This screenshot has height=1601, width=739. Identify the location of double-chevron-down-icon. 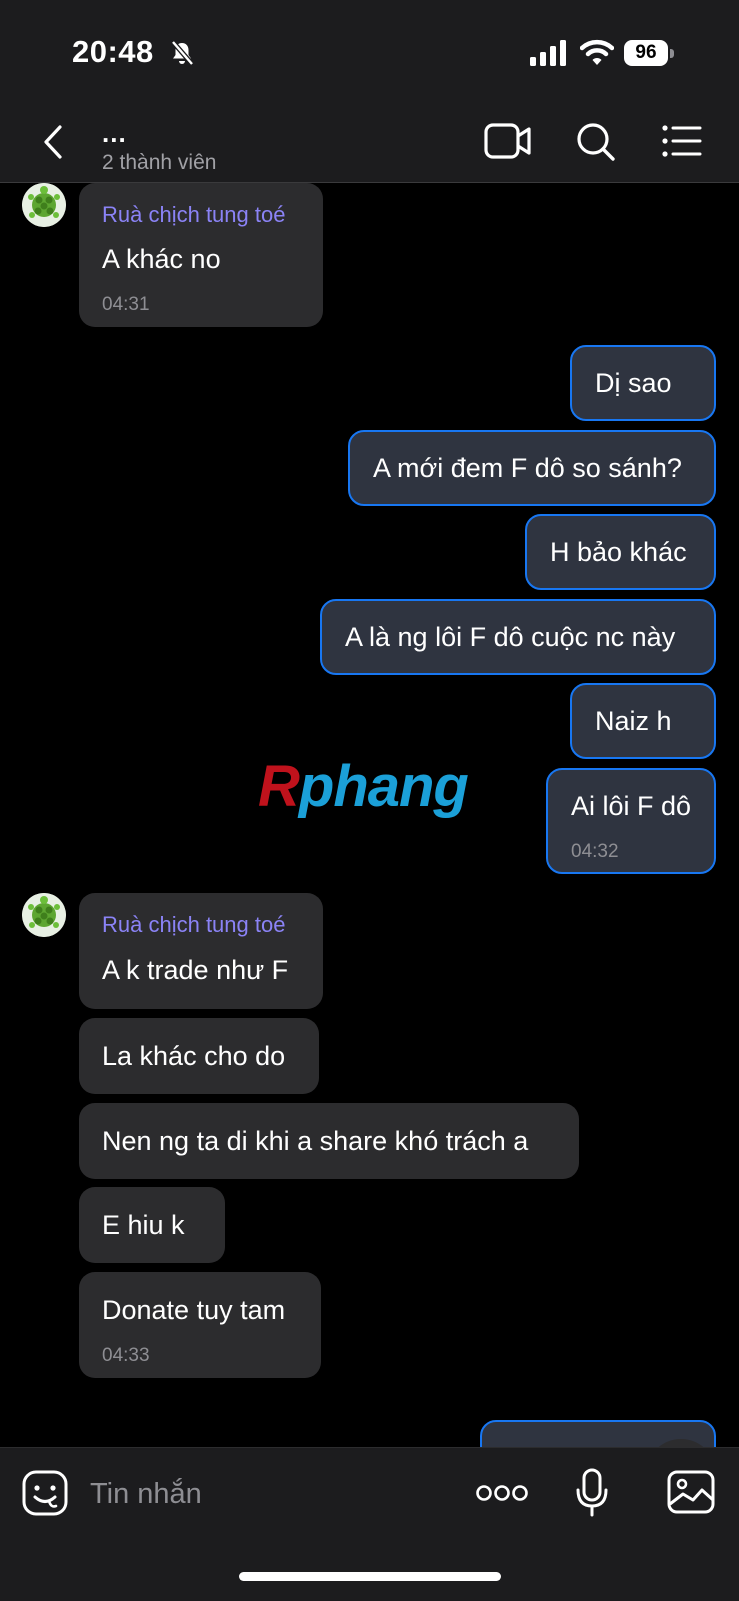
(681, 1443).